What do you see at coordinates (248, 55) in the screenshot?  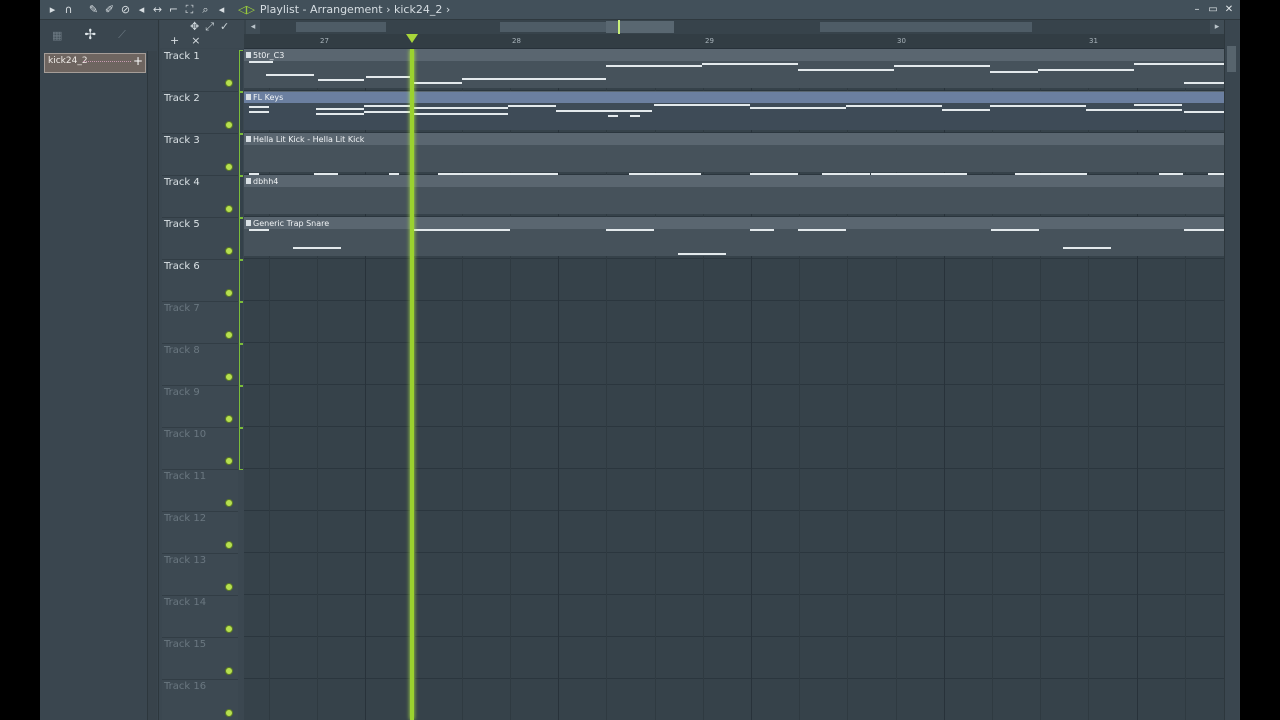 I see `pattern-icon` at bounding box center [248, 55].